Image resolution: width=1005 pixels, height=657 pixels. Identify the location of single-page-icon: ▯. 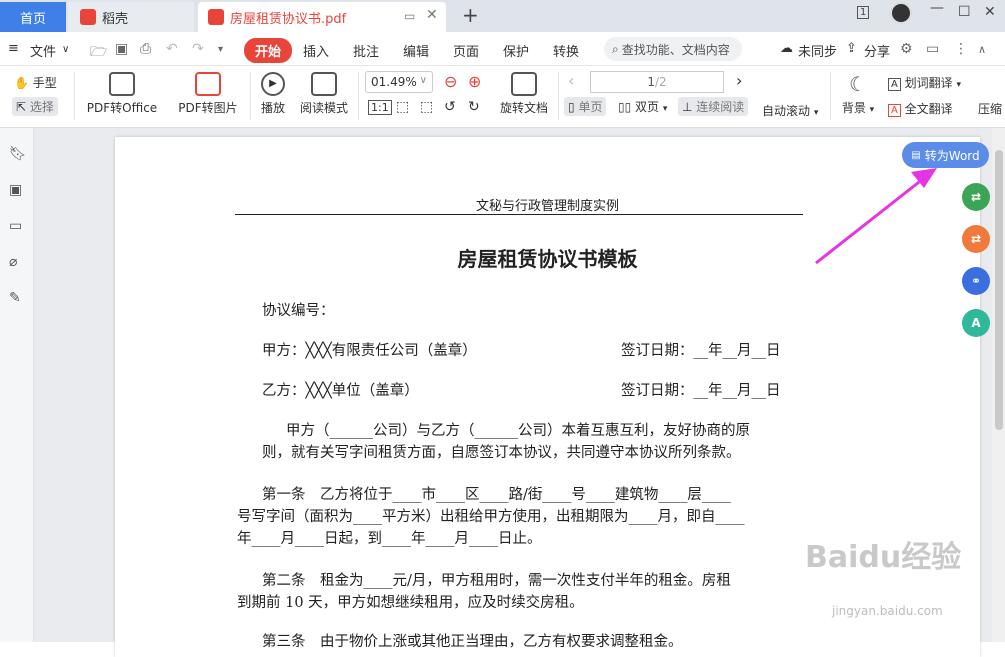
(571, 107).